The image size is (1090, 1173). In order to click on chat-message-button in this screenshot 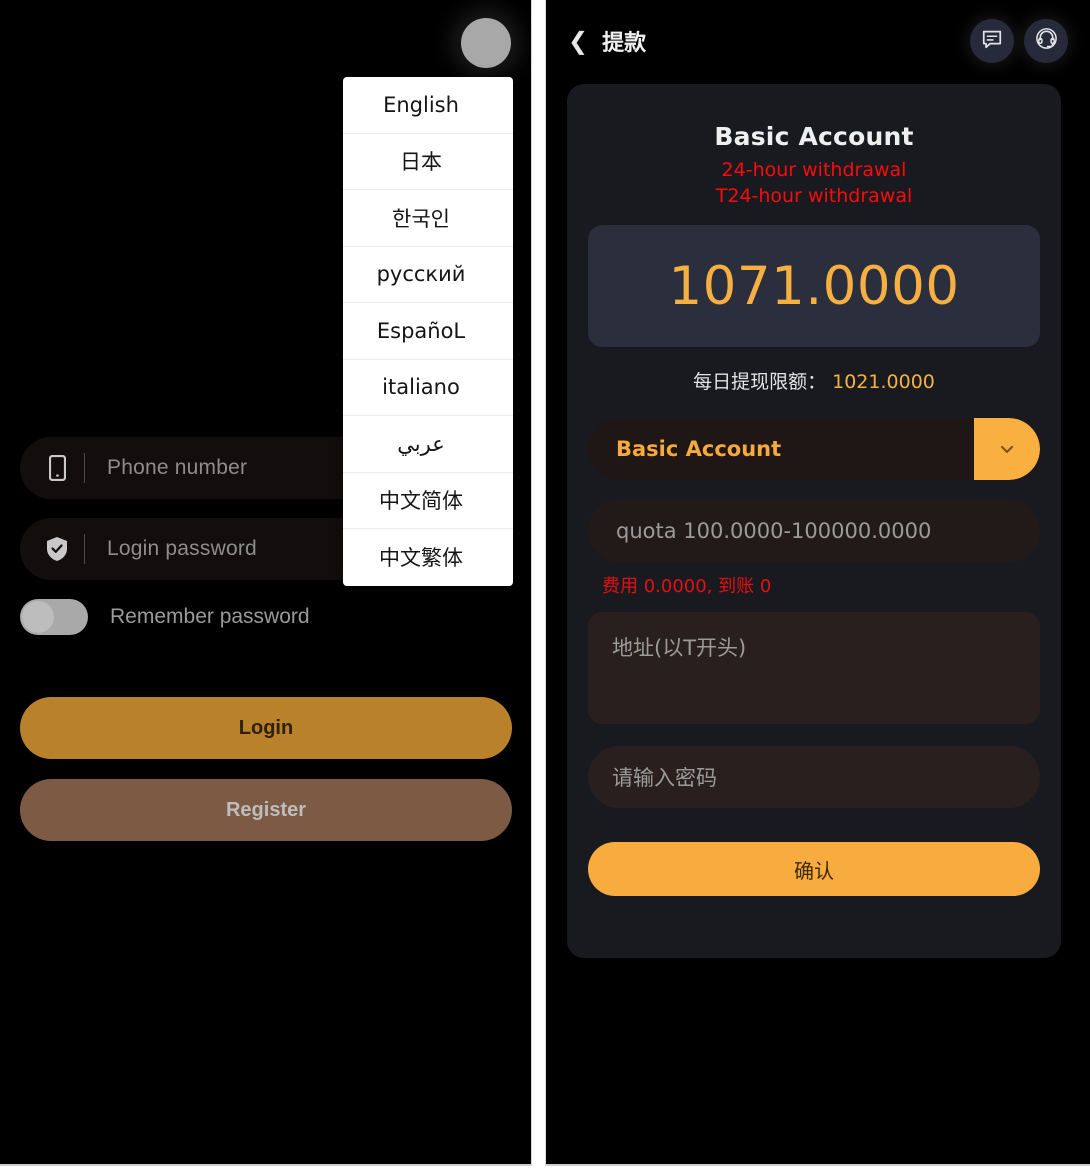, I will do `click(992, 41)`.